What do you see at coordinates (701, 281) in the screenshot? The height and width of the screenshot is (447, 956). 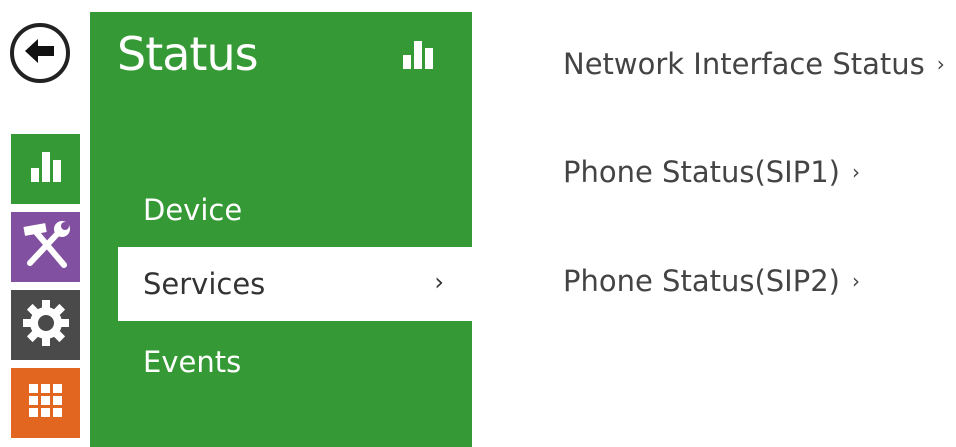 I see `link-label: Phone Status(SIP2)` at bounding box center [701, 281].